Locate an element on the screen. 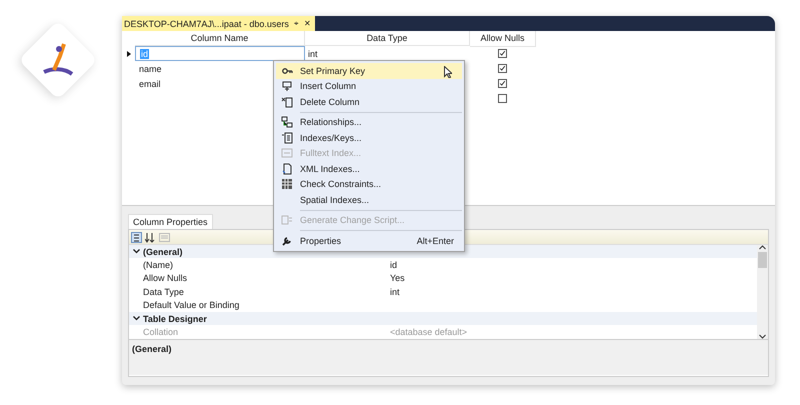 The image size is (800, 405). table-cell: int is located at coordinates (313, 53).